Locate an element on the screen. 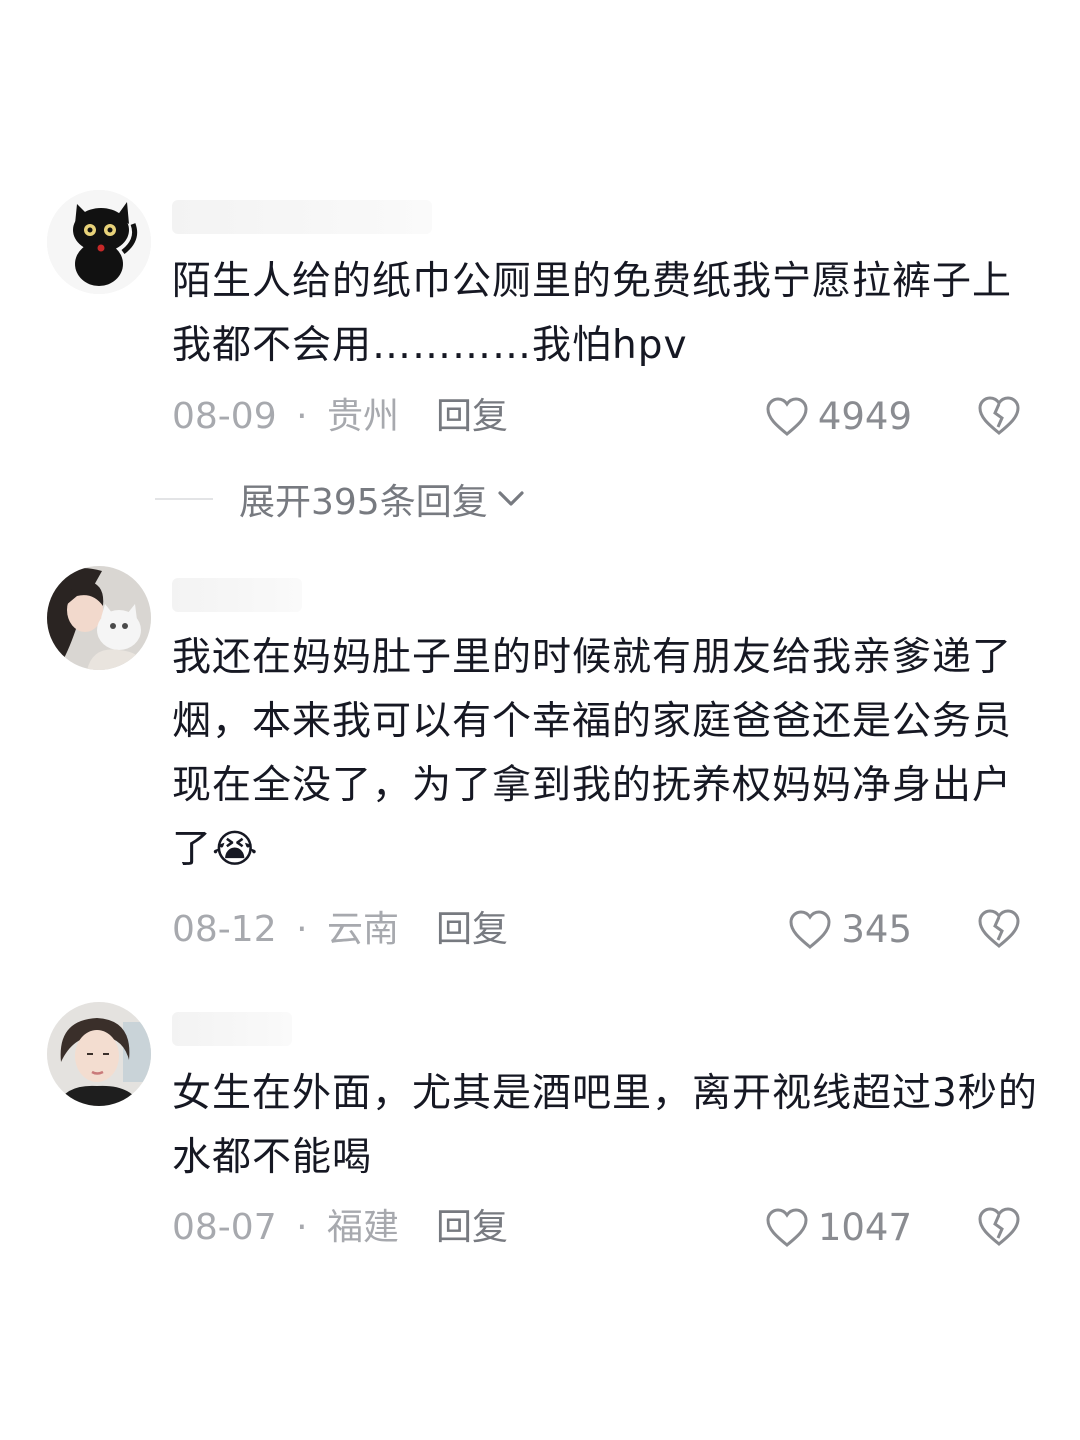 The height and width of the screenshot is (1440, 1080). comment-location: 贵州 is located at coordinates (362, 416).